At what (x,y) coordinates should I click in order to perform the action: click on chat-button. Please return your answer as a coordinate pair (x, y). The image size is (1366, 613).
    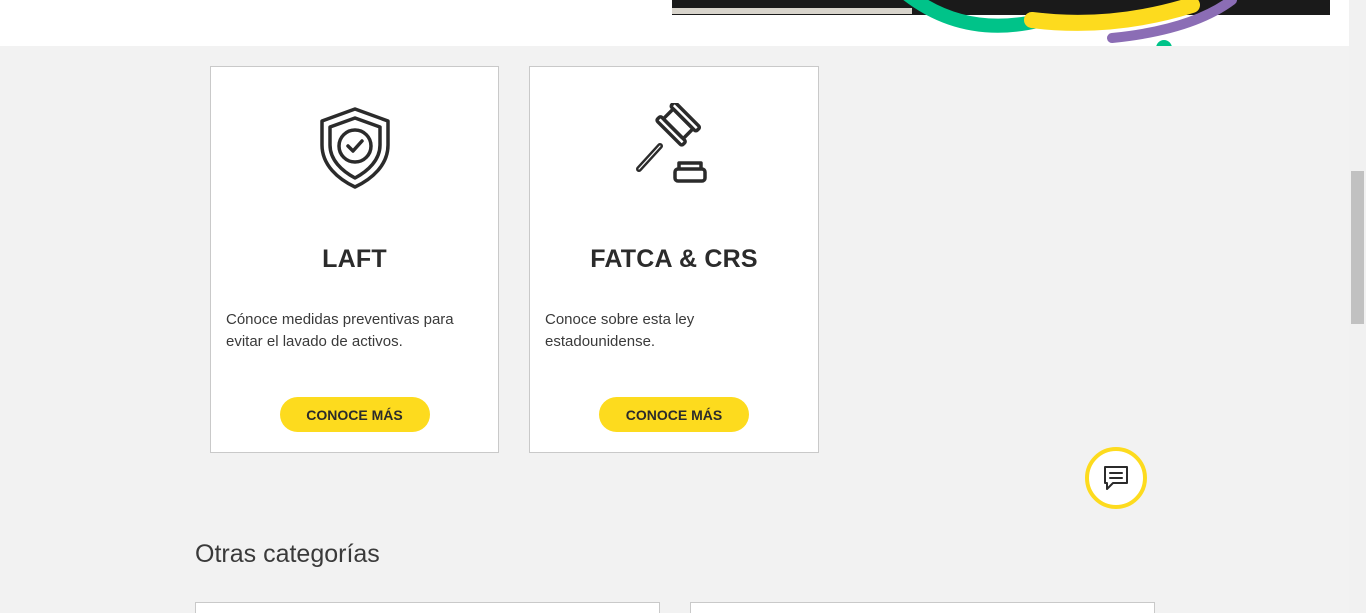
    Looking at the image, I should click on (1116, 478).